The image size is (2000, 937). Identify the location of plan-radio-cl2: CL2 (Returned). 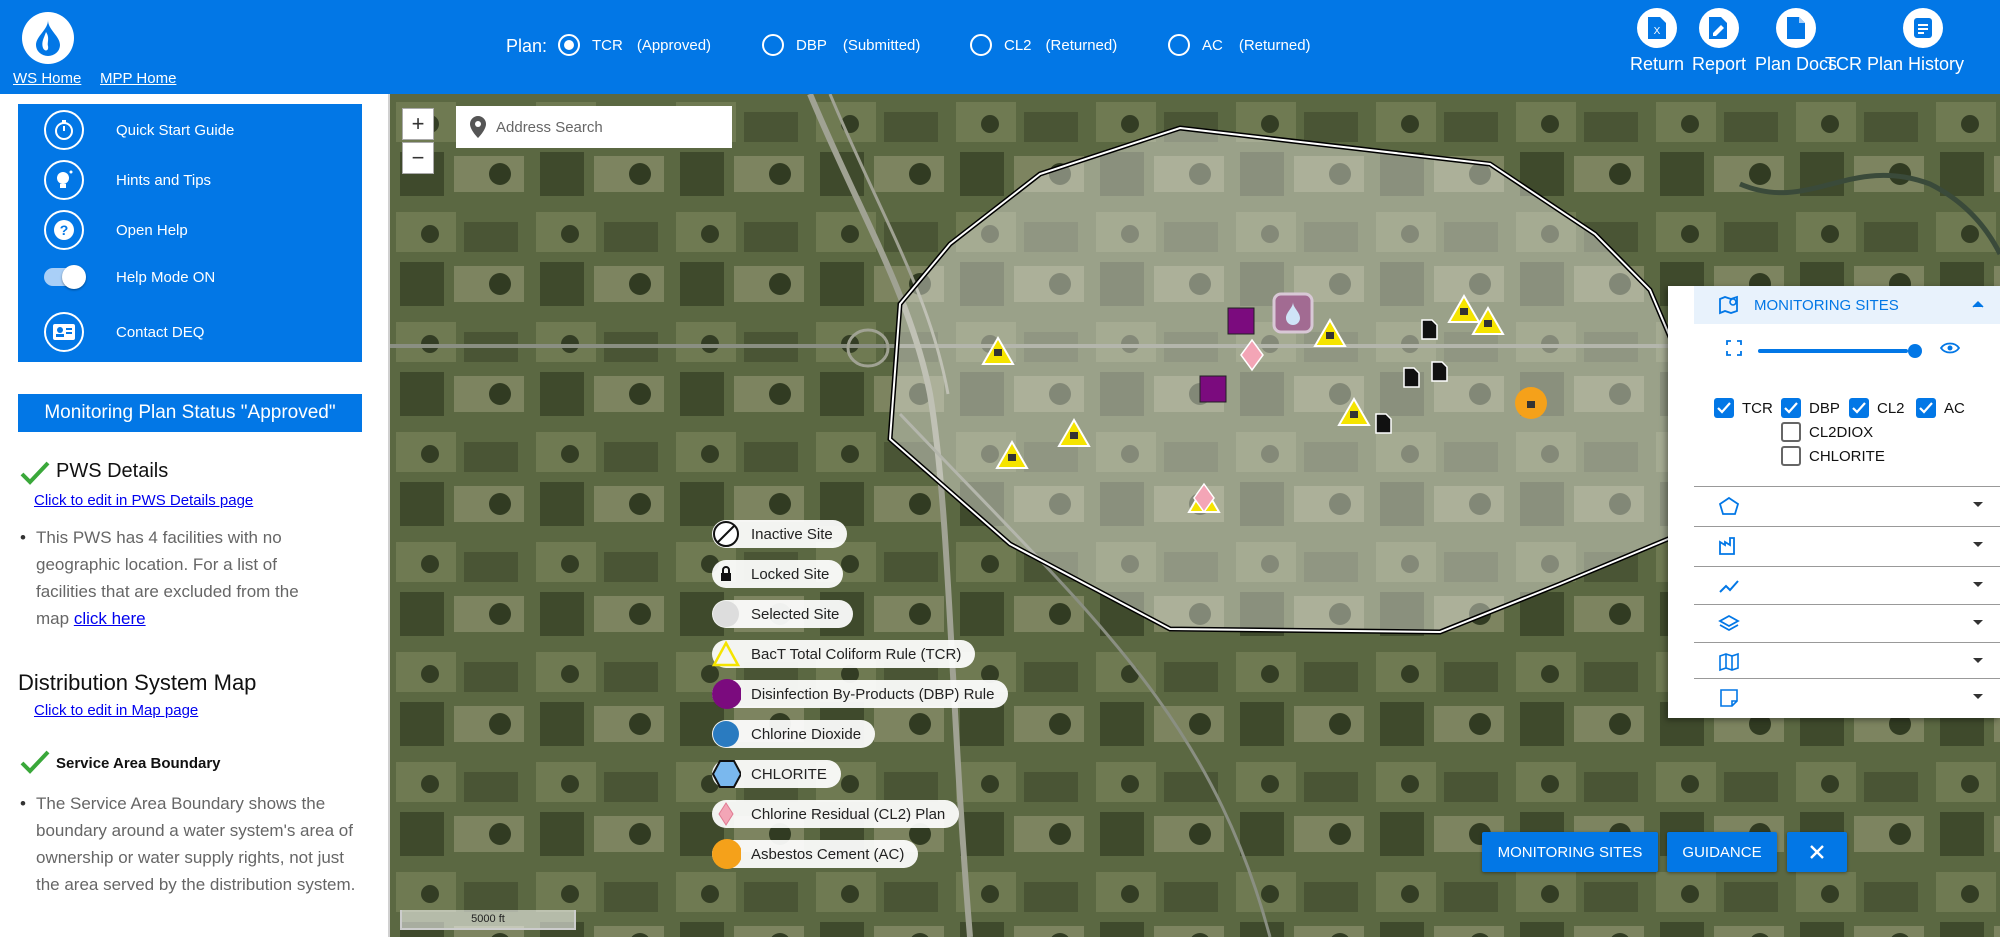
(1043, 45).